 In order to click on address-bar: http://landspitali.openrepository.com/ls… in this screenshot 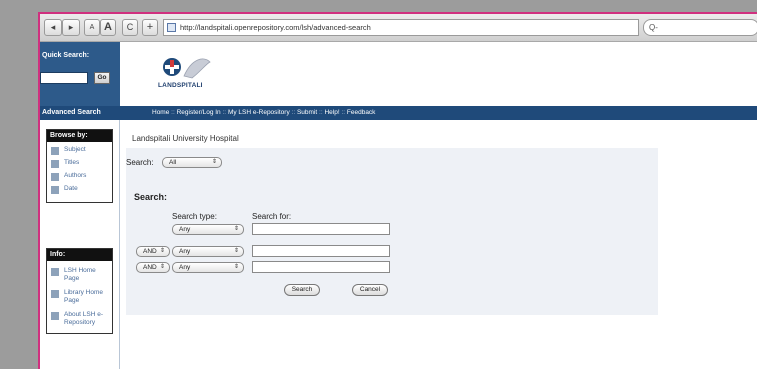, I will do `click(401, 27)`.